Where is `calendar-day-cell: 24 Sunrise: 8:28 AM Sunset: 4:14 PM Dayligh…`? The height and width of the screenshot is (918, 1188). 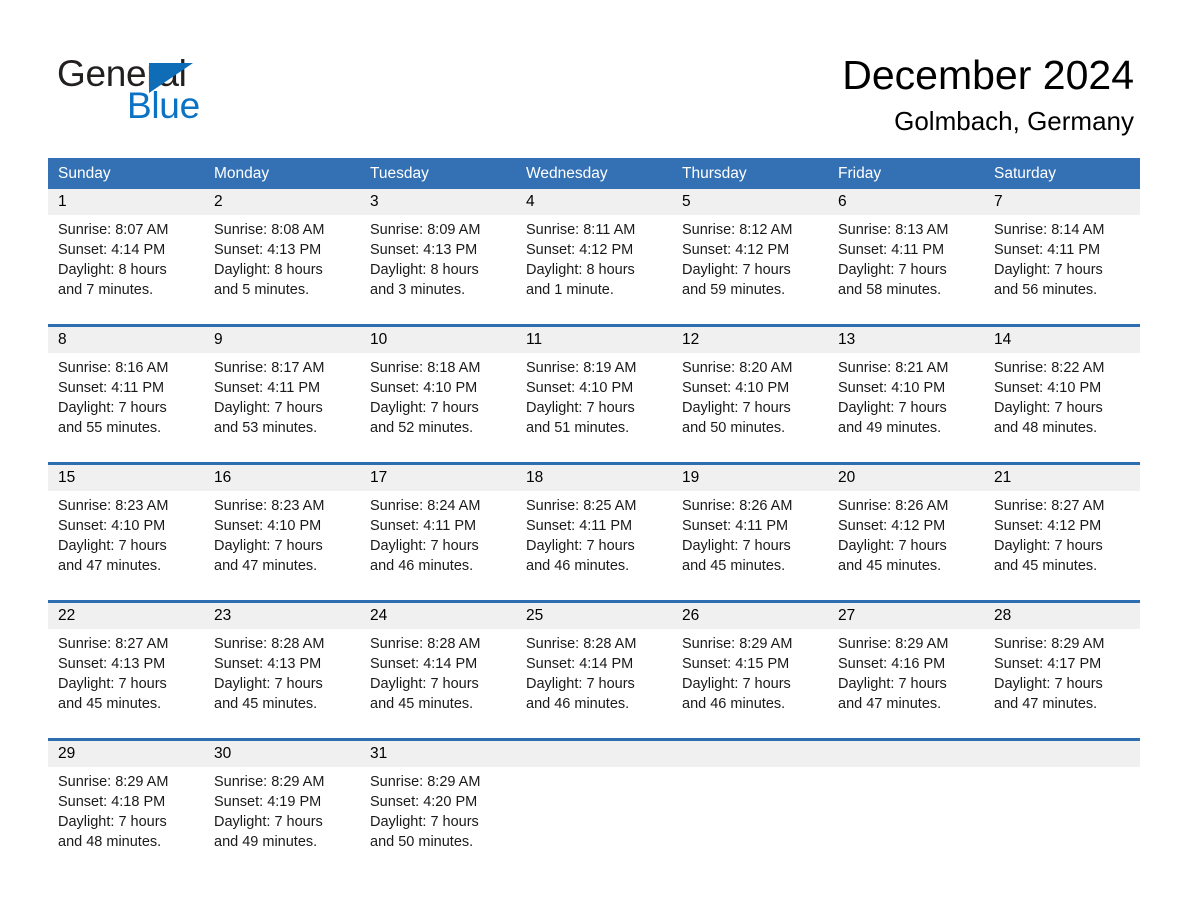
calendar-day-cell: 24 Sunrise: 8:28 AM Sunset: 4:14 PM Dayligh… is located at coordinates (438, 666).